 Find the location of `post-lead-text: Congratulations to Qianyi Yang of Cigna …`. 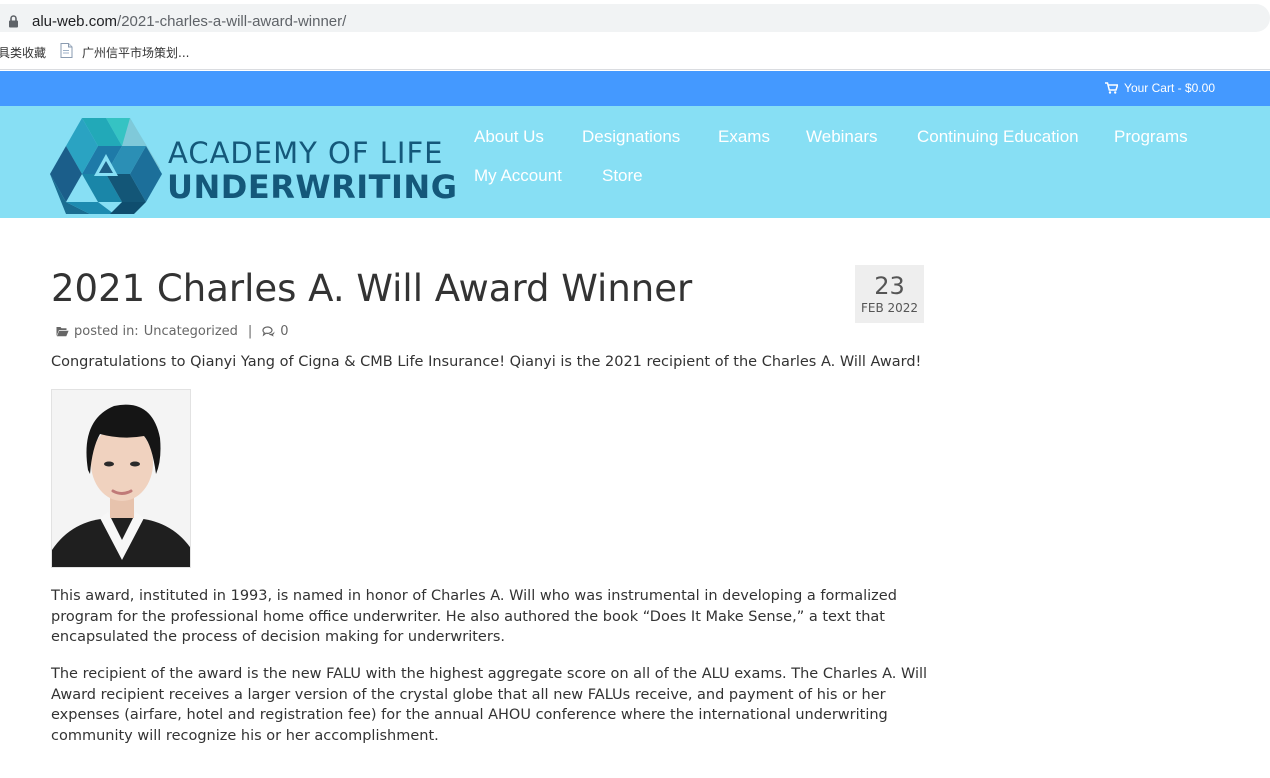

post-lead-text: Congratulations to Qianyi Yang of Cigna … is located at coordinates (486, 362).